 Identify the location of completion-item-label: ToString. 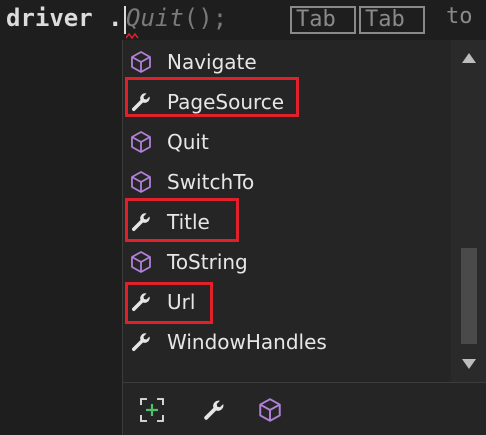
(207, 262).